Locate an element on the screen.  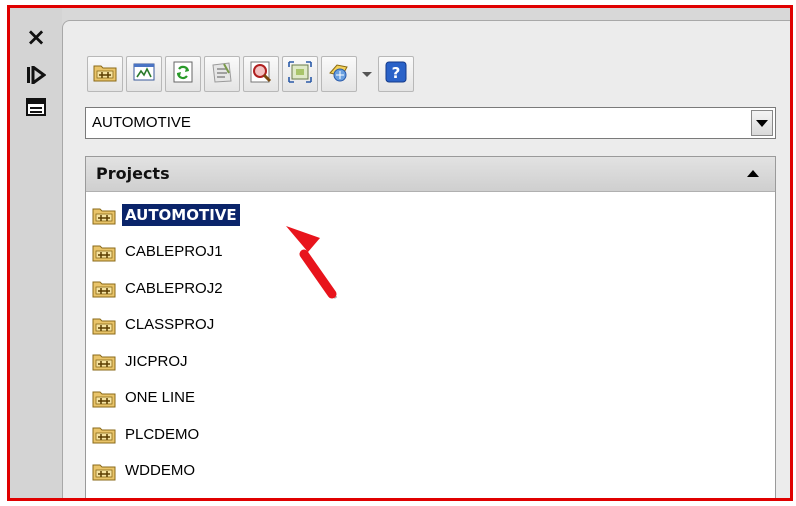
help-button: ? is located at coordinates (396, 74).